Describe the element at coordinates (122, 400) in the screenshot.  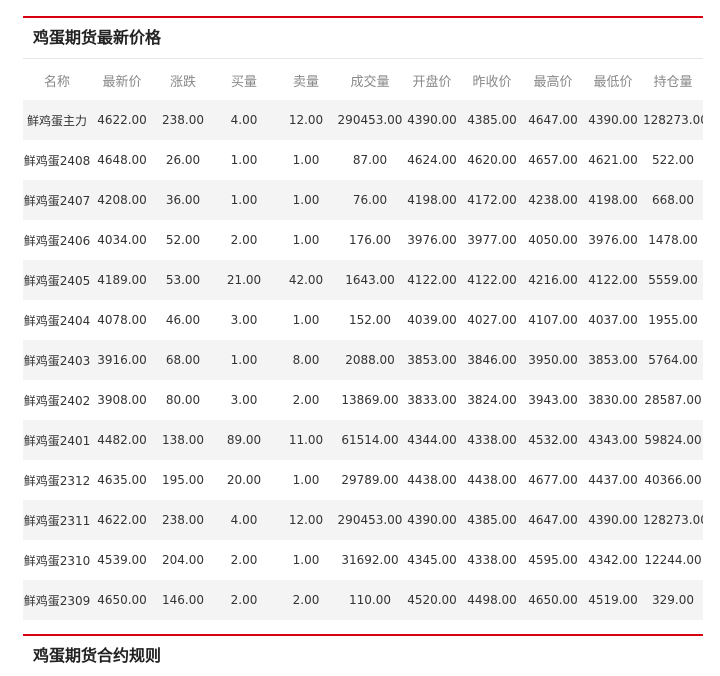
I see `cell-last: 3908.00` at that location.